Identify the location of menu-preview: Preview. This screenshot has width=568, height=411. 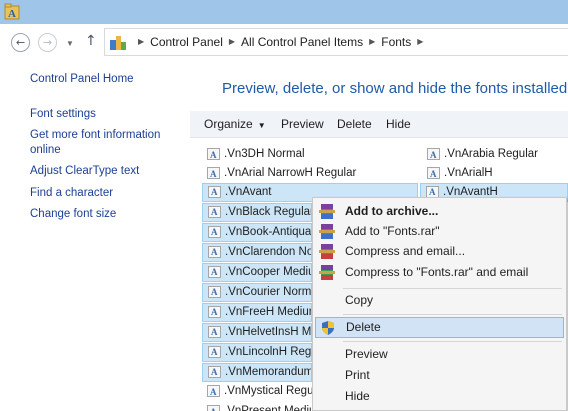
(439, 354).